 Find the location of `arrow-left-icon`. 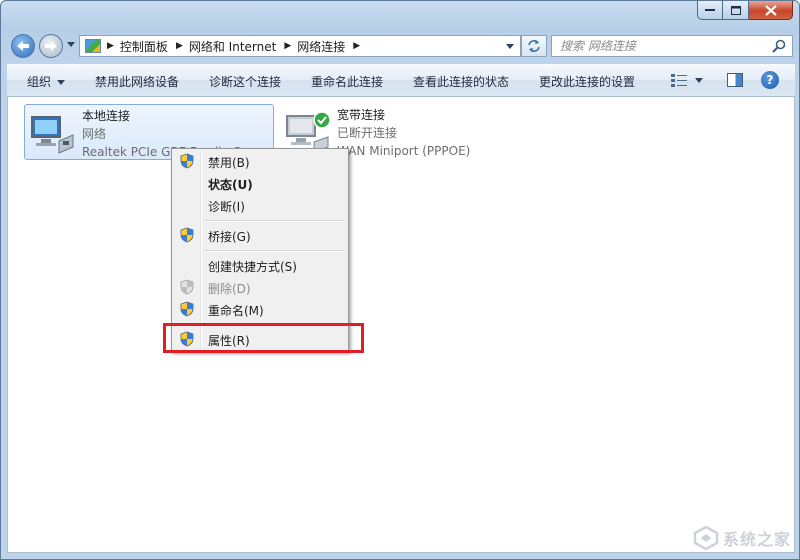

arrow-left-icon is located at coordinates (23, 46).